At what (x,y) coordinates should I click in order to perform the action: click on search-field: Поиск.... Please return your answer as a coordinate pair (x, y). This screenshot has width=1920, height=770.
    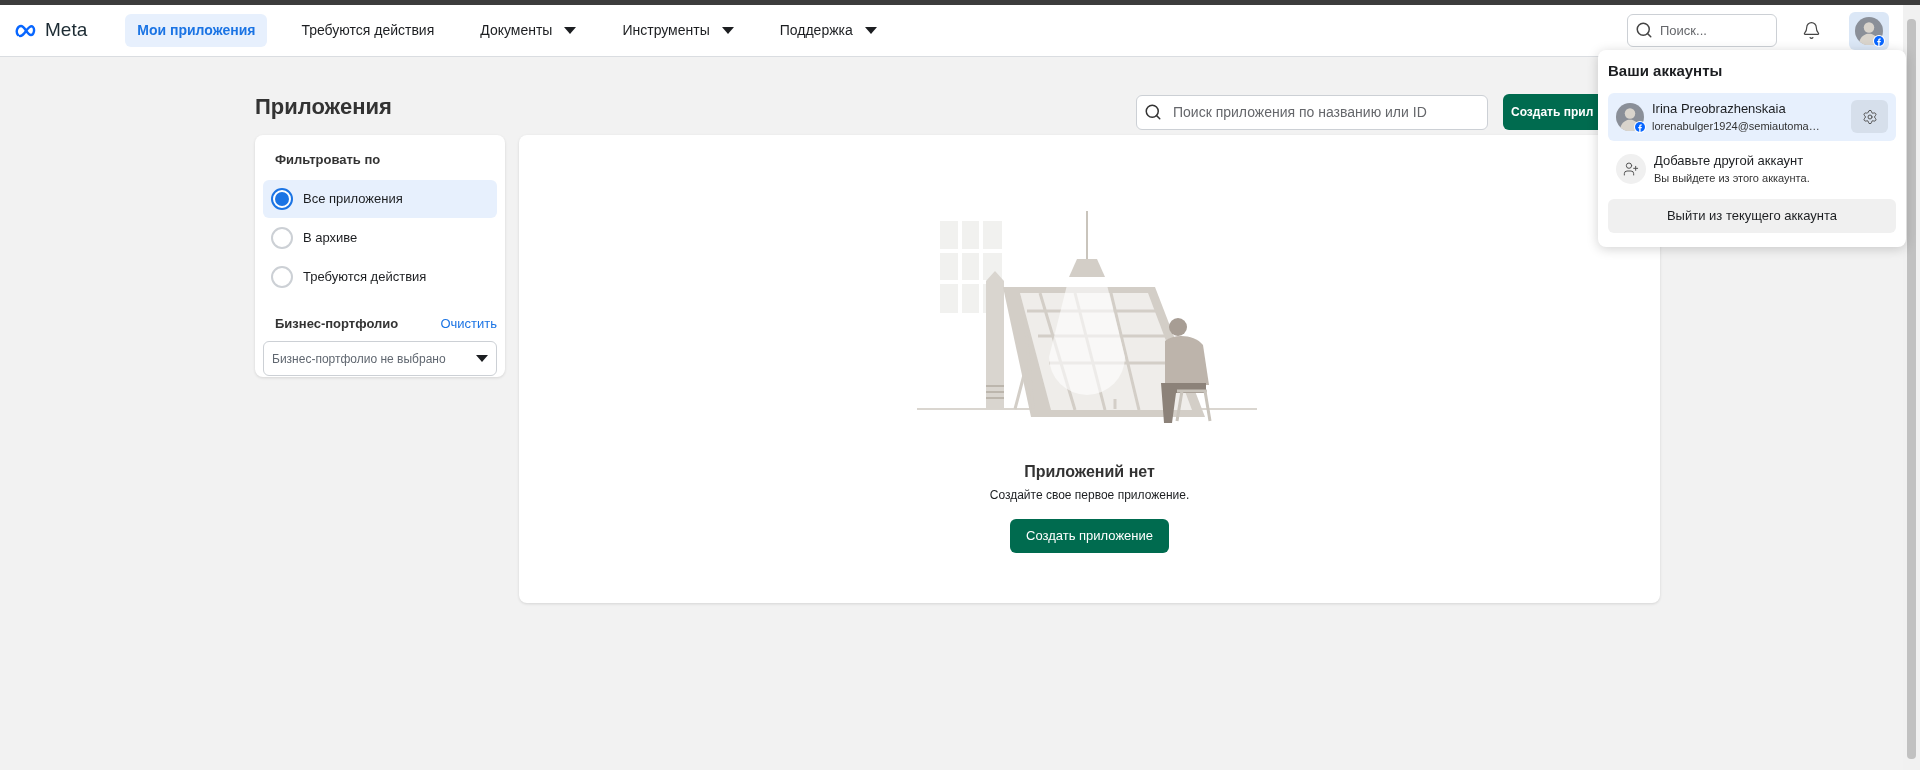
    Looking at the image, I should click on (1702, 30).